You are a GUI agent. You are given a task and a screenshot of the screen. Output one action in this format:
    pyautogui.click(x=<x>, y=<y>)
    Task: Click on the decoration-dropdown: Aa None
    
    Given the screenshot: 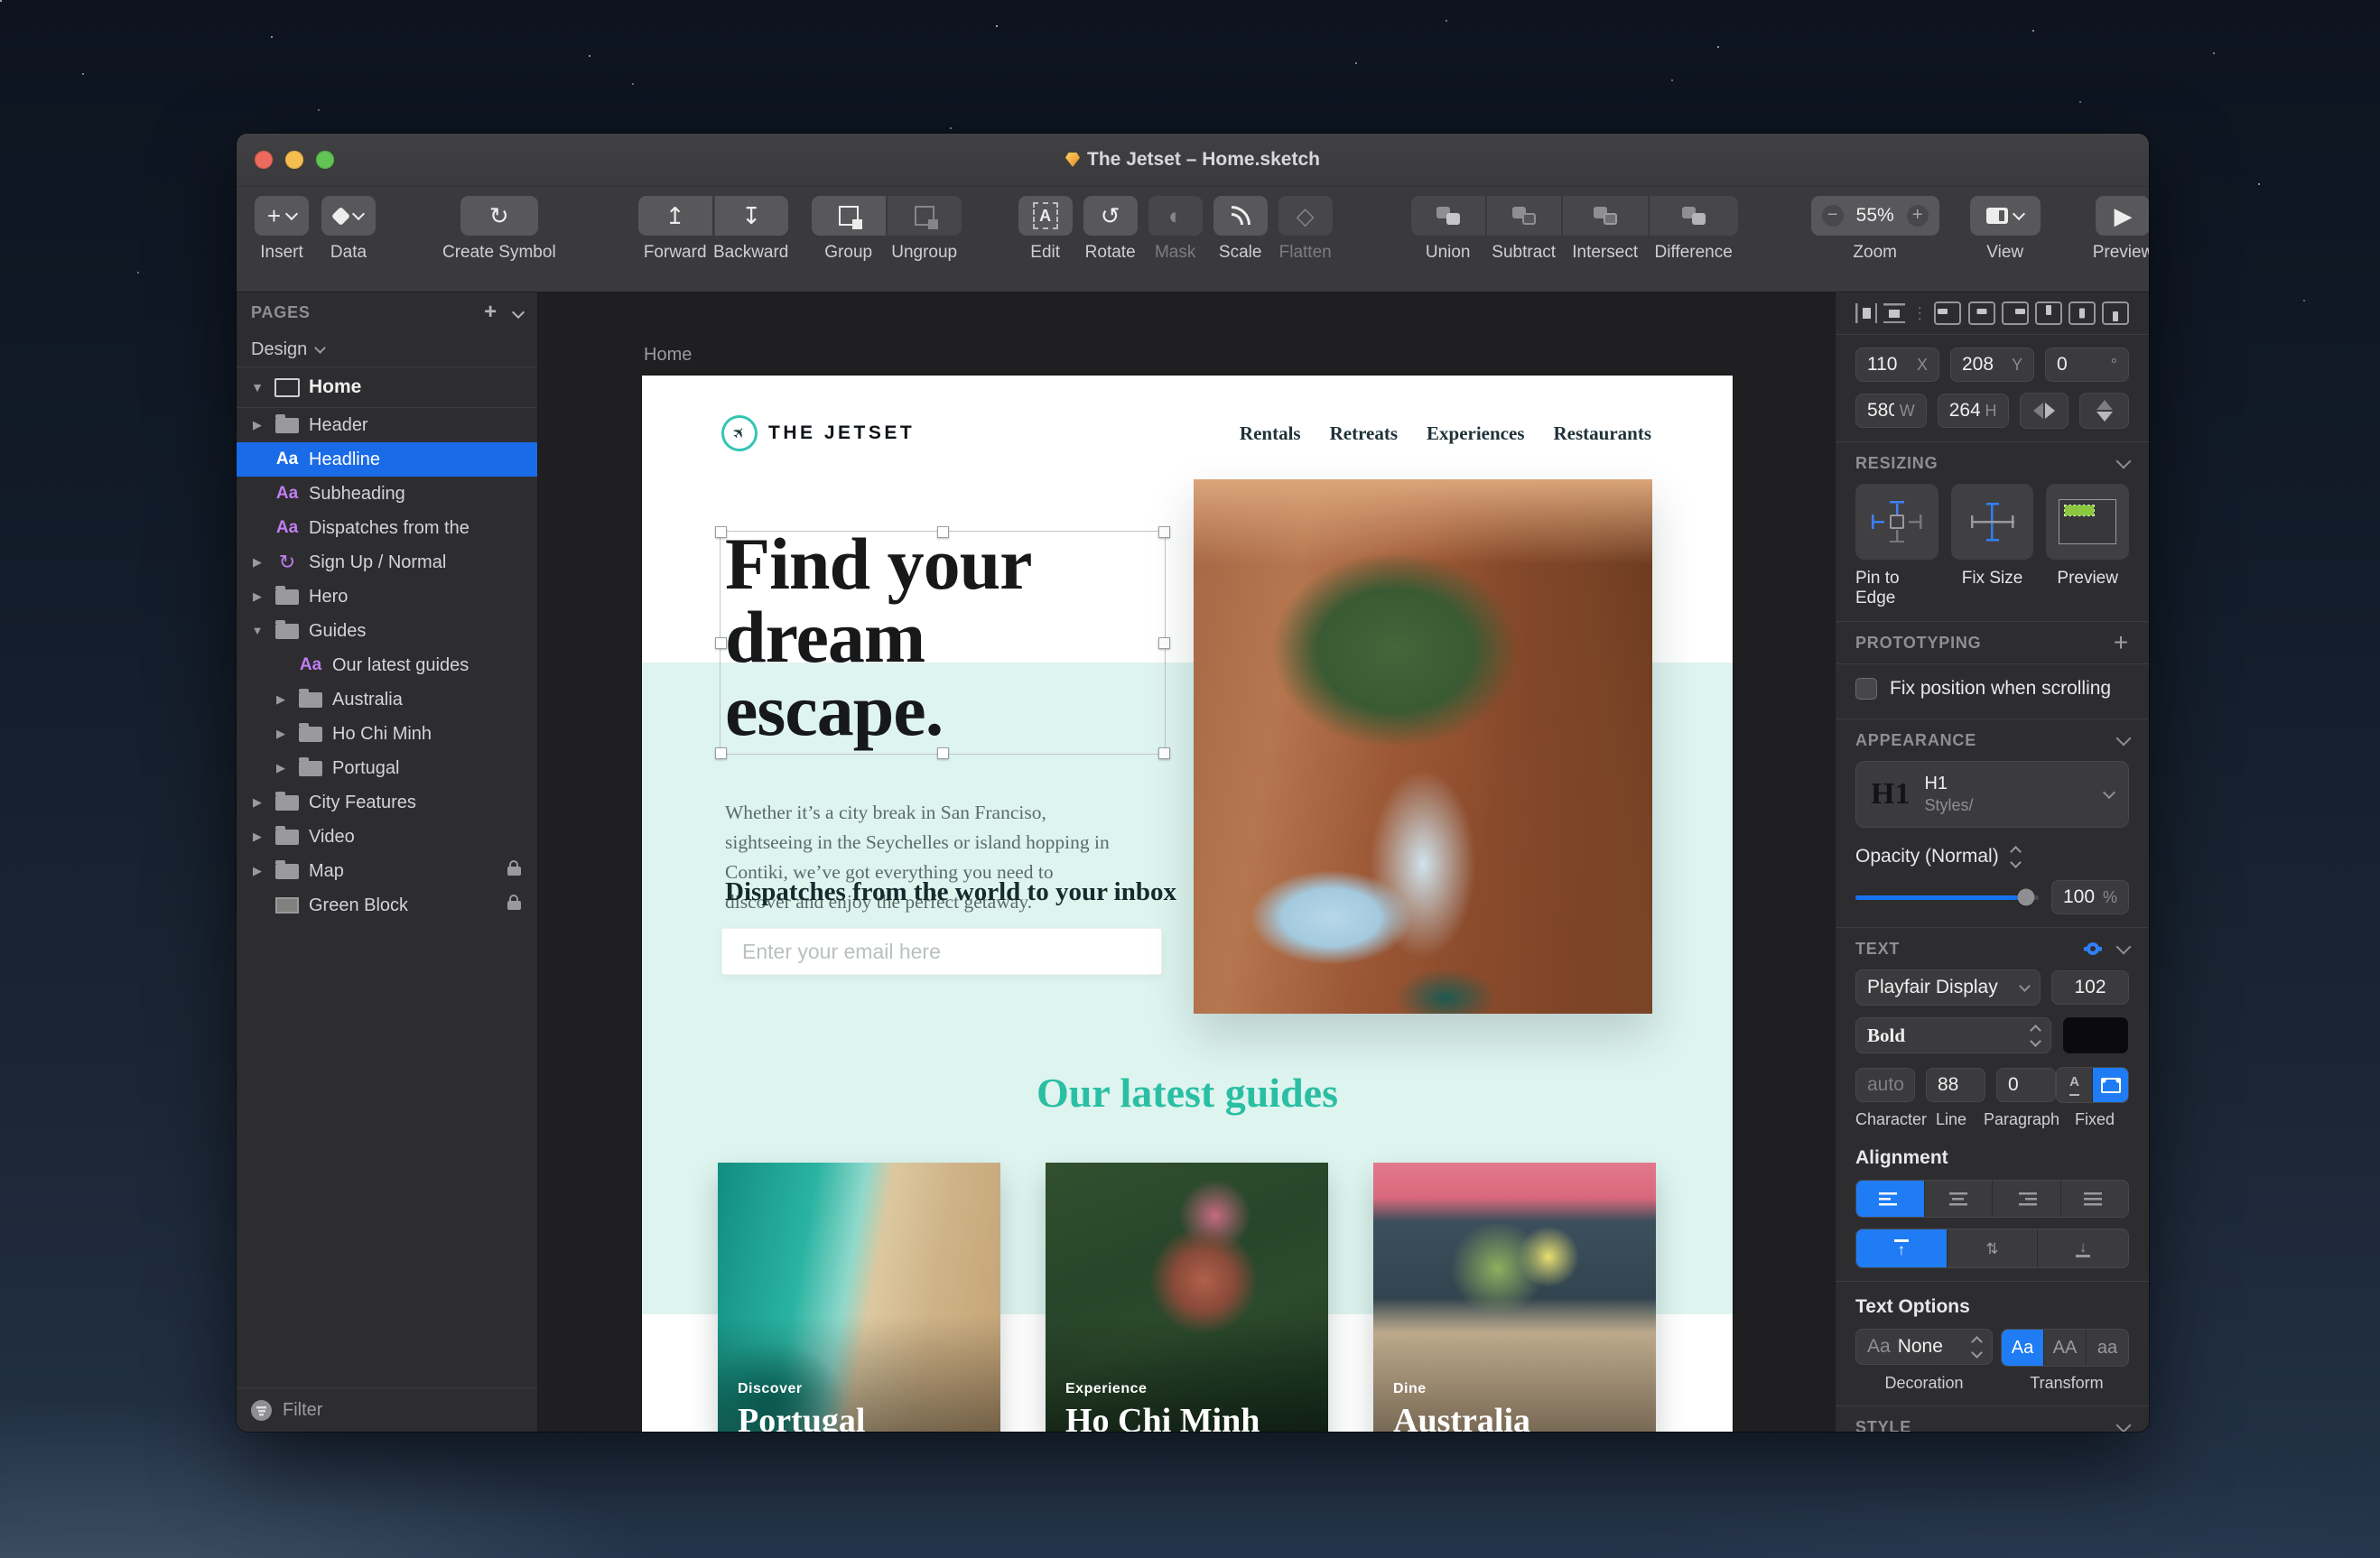 What is the action you would take?
    pyautogui.click(x=1924, y=1347)
    